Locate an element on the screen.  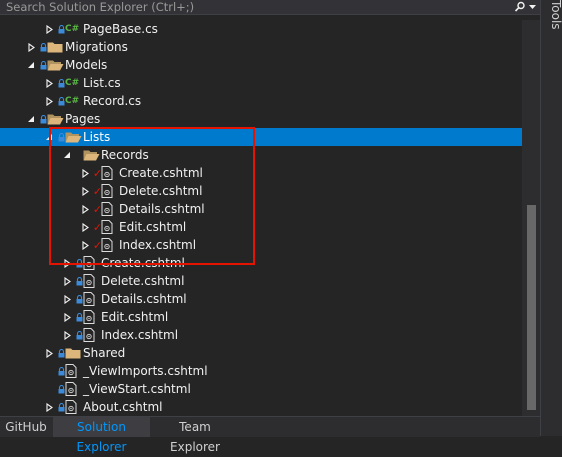
tree-item: _ViewImports.cshtml is located at coordinates (261, 371).